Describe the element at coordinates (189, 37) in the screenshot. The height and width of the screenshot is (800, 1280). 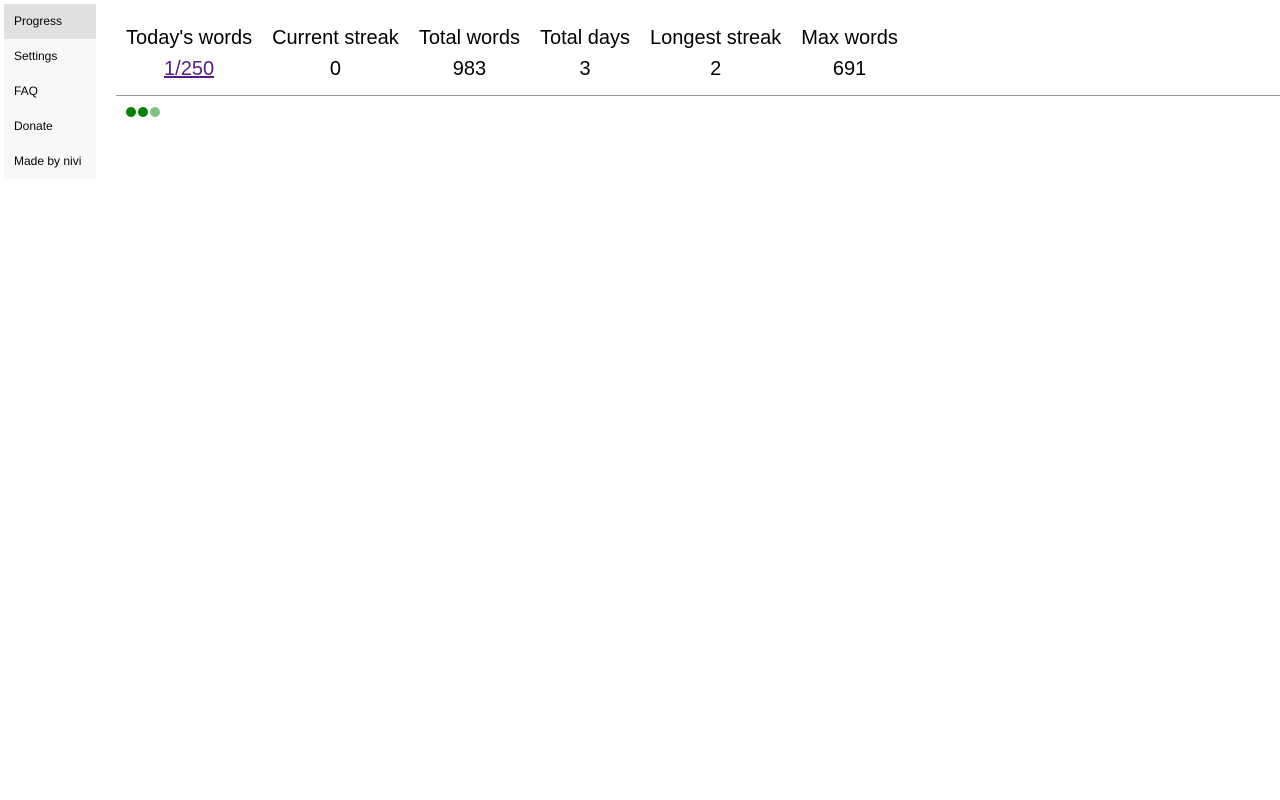
I see `header-todays-words: Today's words` at that location.